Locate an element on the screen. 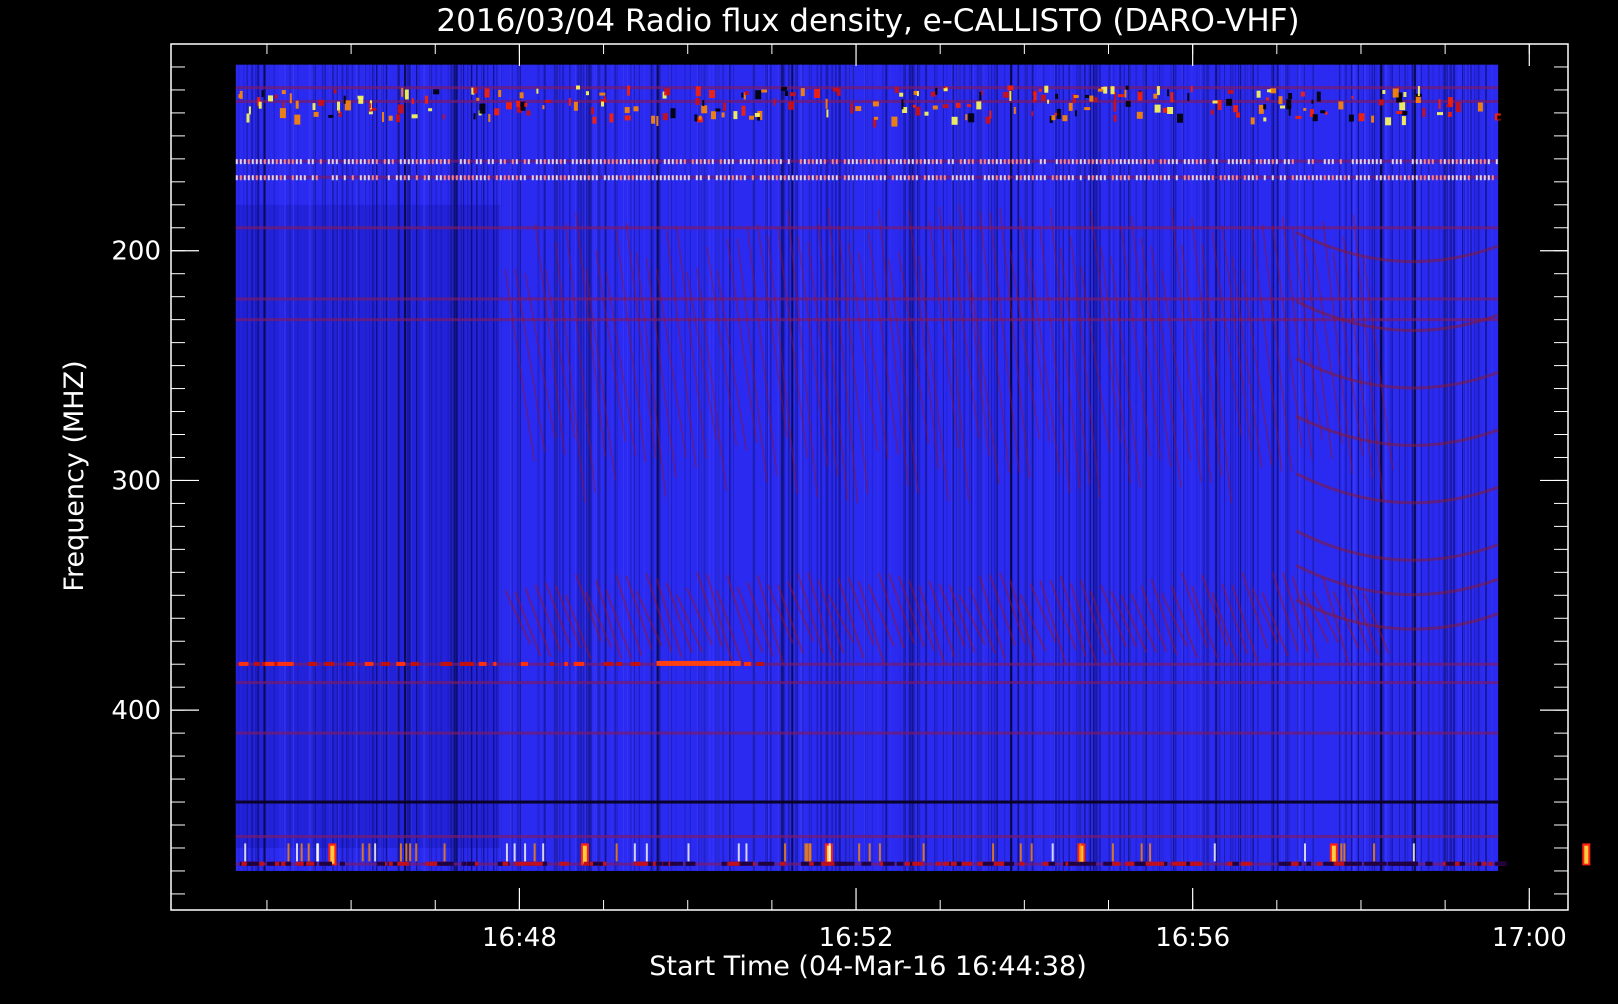 Image resolution: width=1618 pixels, height=1004 pixels. y-tick-label: 200 is located at coordinates (136, 252).